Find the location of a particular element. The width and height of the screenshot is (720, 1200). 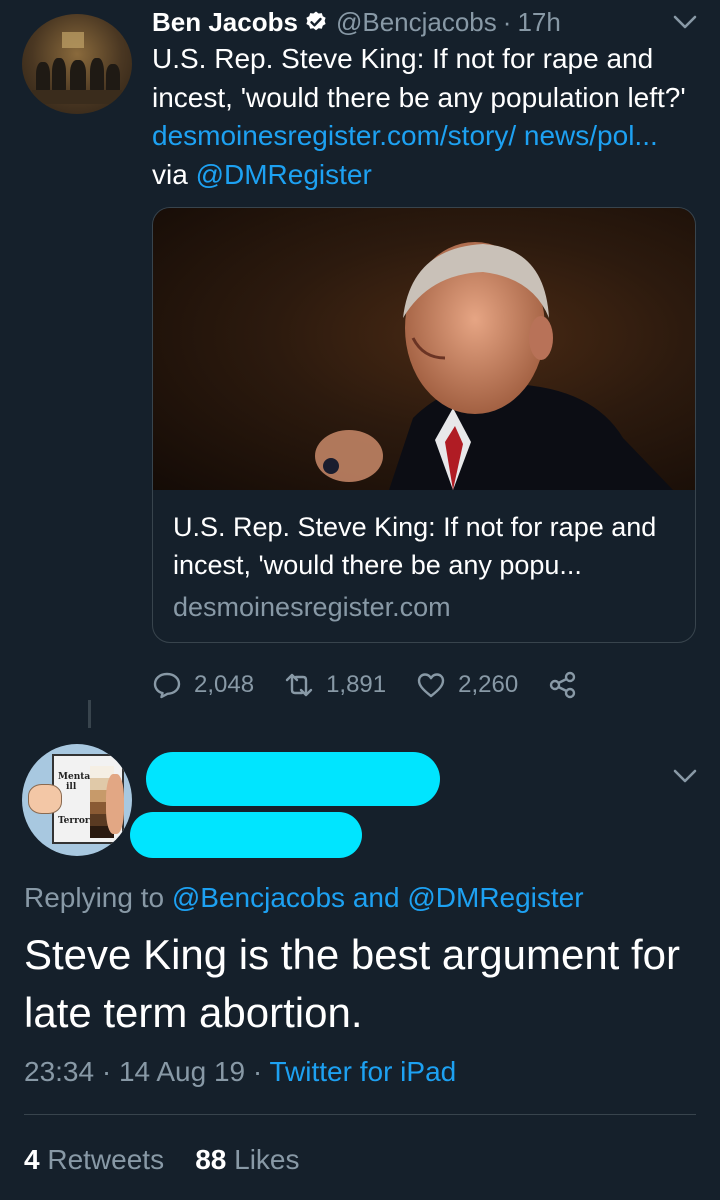

author-name: Ben Jacobs is located at coordinates (225, 22).